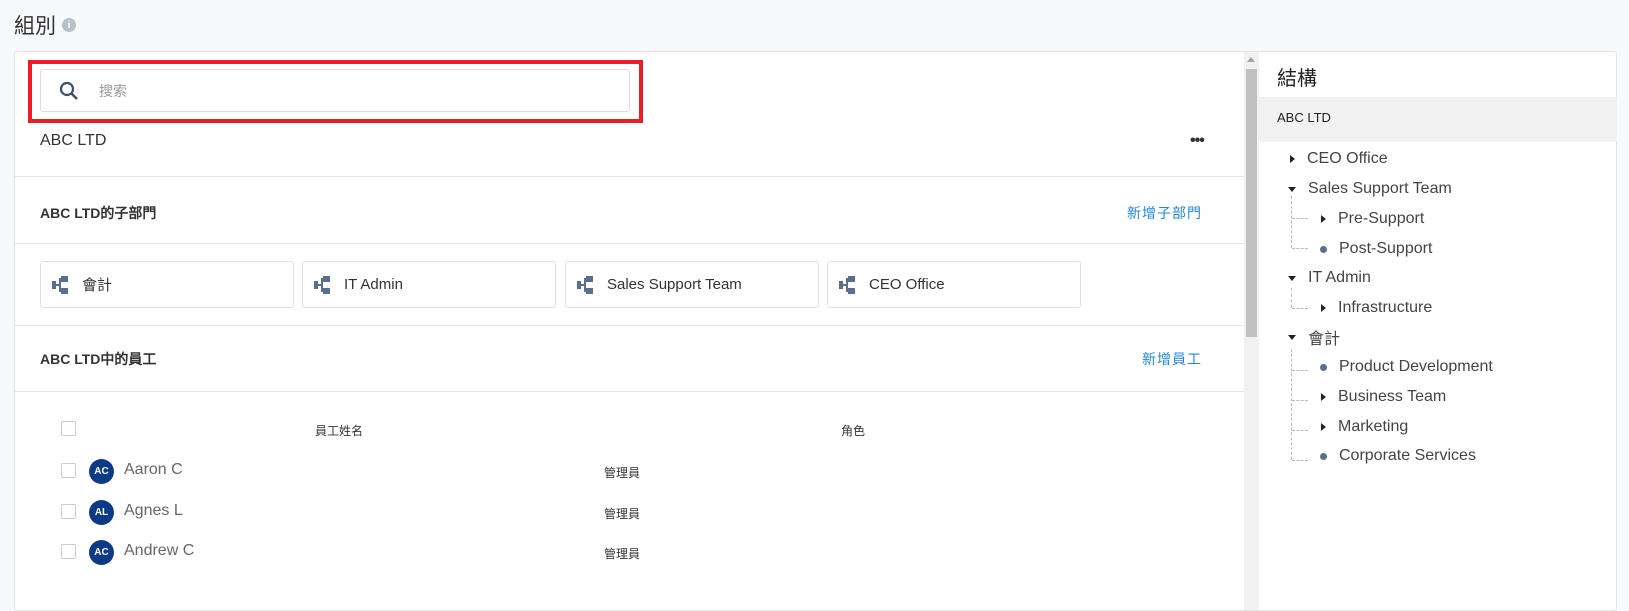  What do you see at coordinates (68, 428) in the screenshot?
I see `select-all-checkbox` at bounding box center [68, 428].